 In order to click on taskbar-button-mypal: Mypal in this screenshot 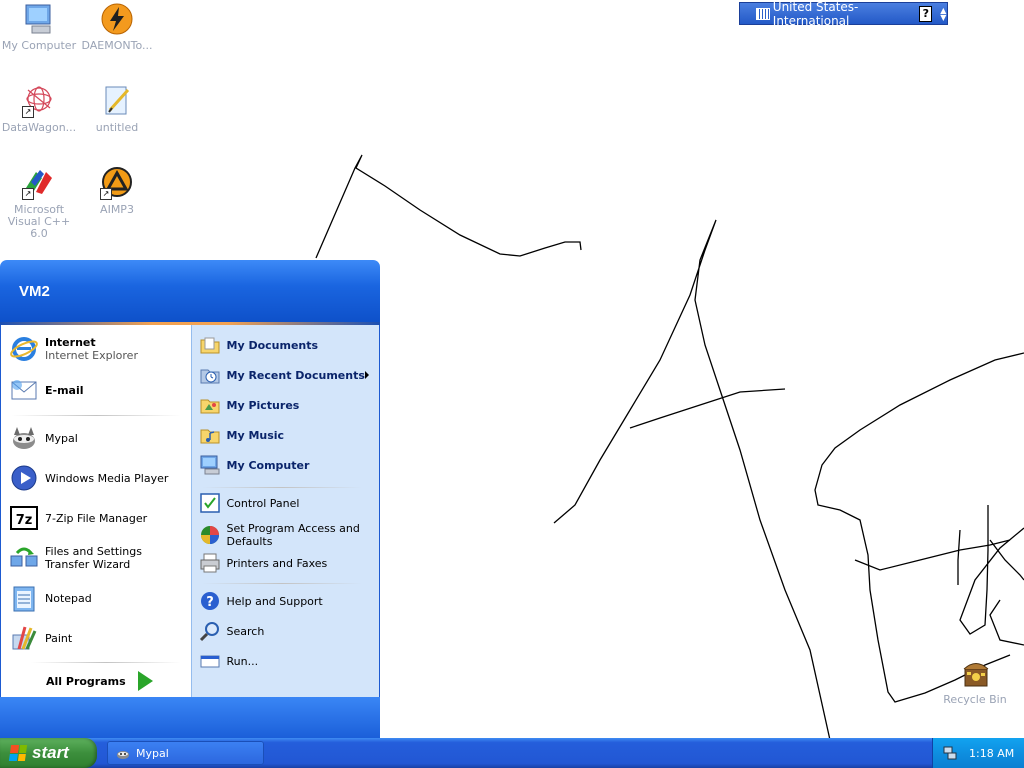, I will do `click(185, 753)`.